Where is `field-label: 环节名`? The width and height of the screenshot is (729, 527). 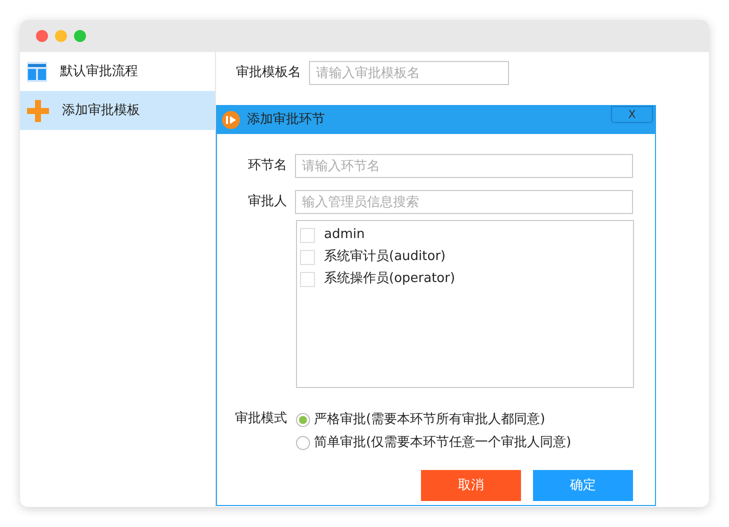 field-label: 环节名 is located at coordinates (267, 166).